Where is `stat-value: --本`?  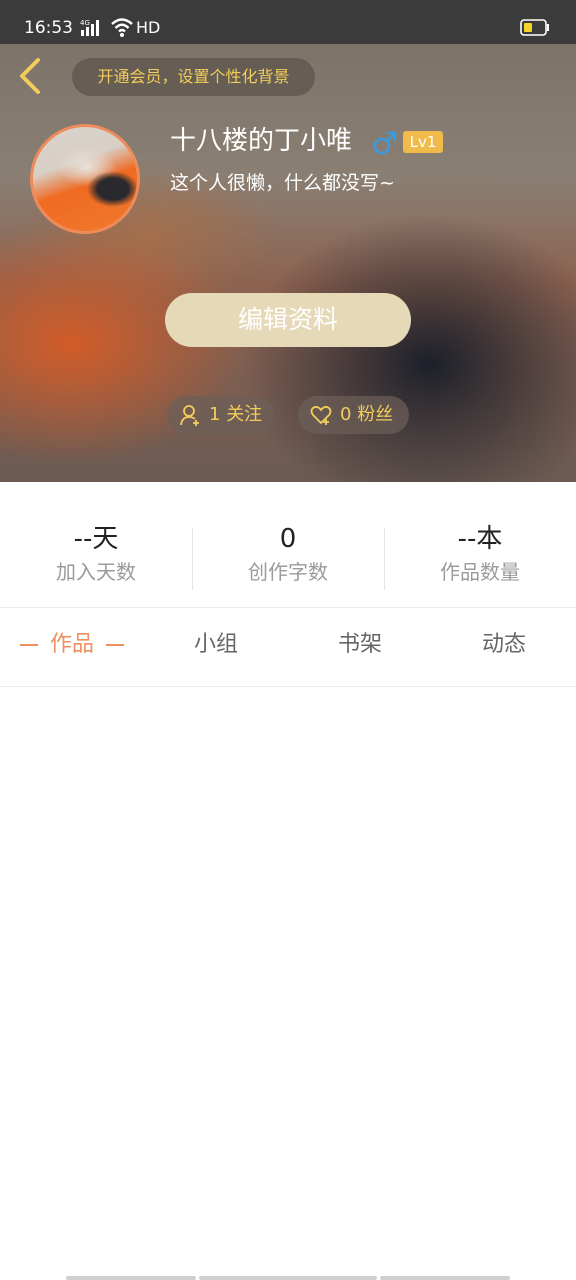 stat-value: --本 is located at coordinates (480, 539).